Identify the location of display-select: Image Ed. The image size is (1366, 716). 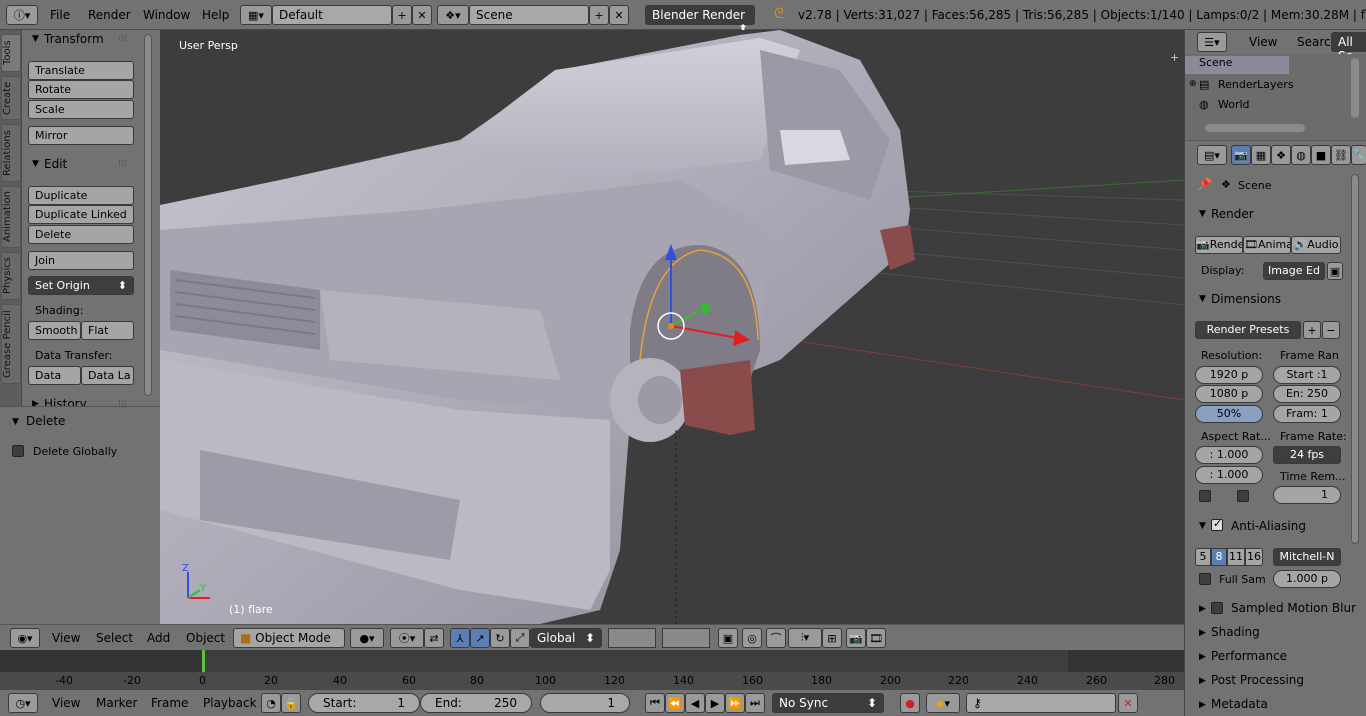
(1294, 271).